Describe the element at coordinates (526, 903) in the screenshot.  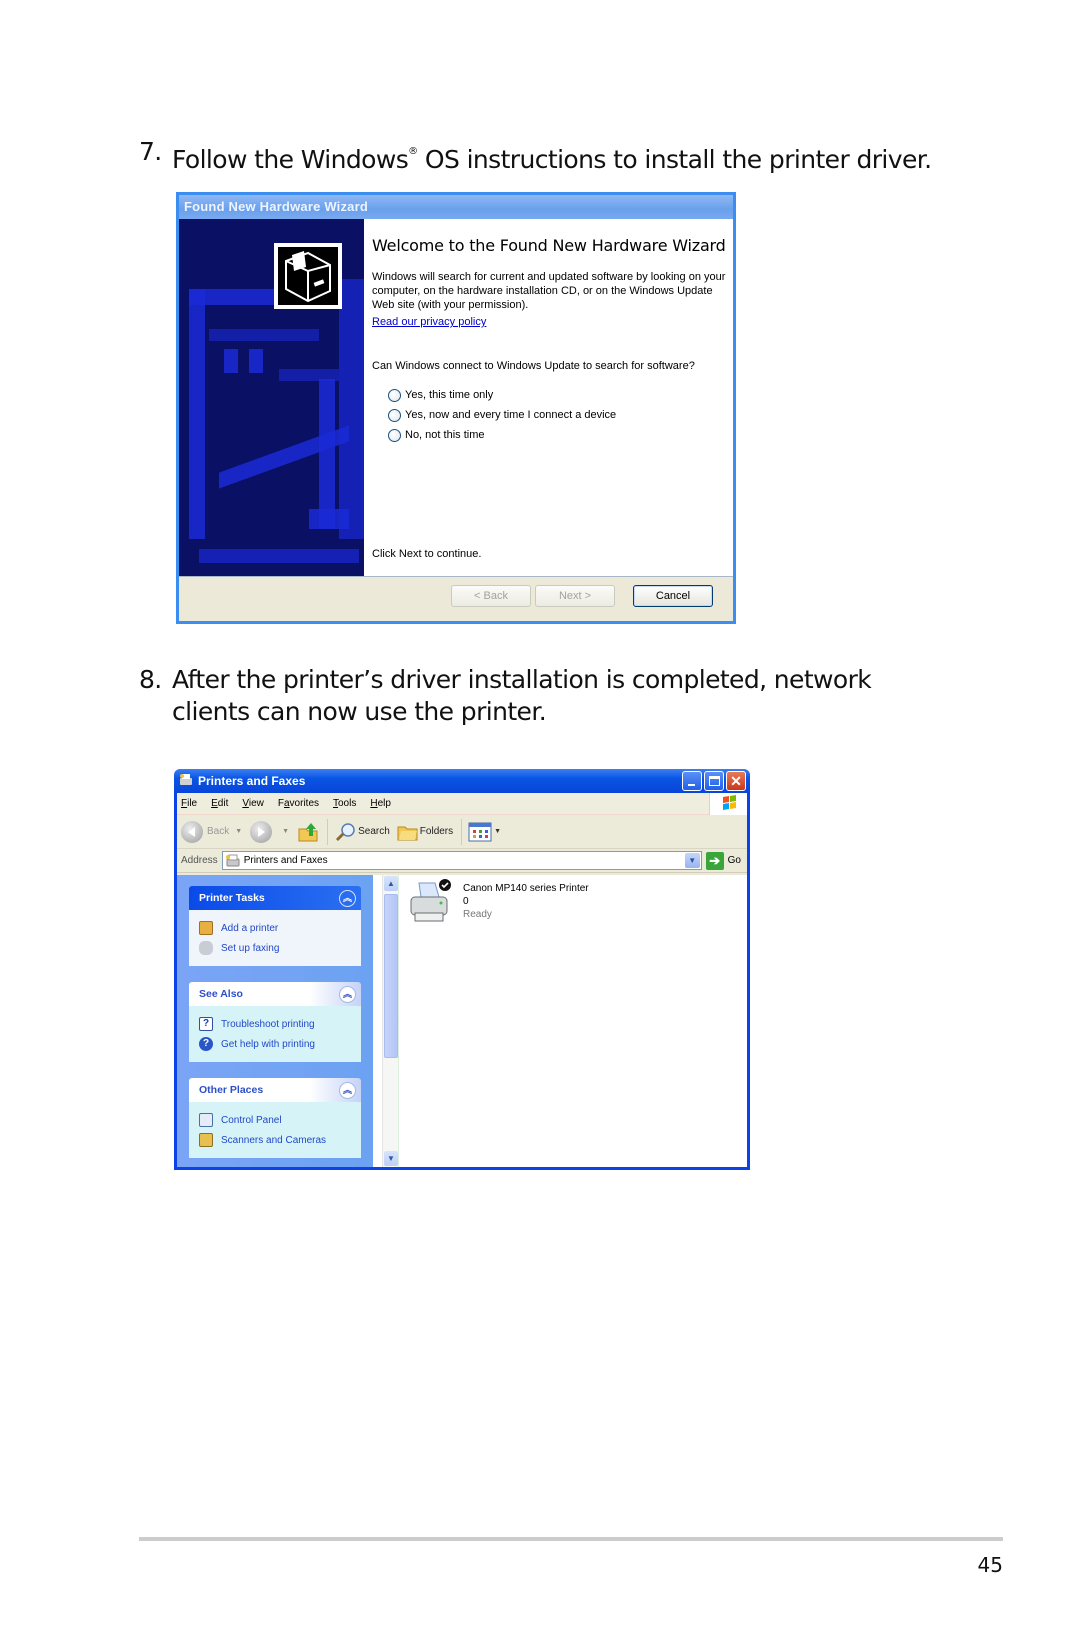
I see `printer-details: Canon MP140 series Printer 0 Ready` at that location.